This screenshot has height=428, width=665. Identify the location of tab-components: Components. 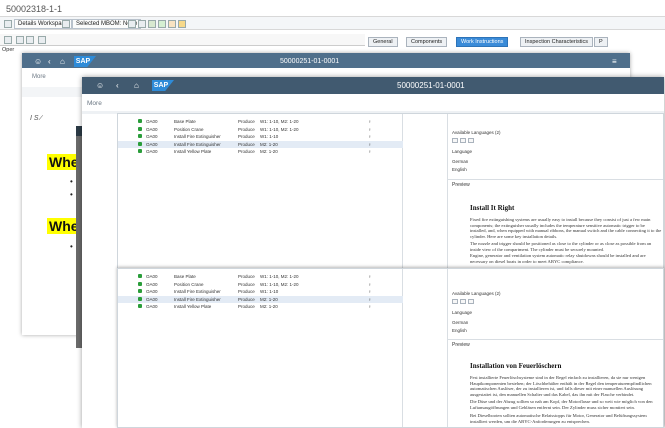
(427, 42).